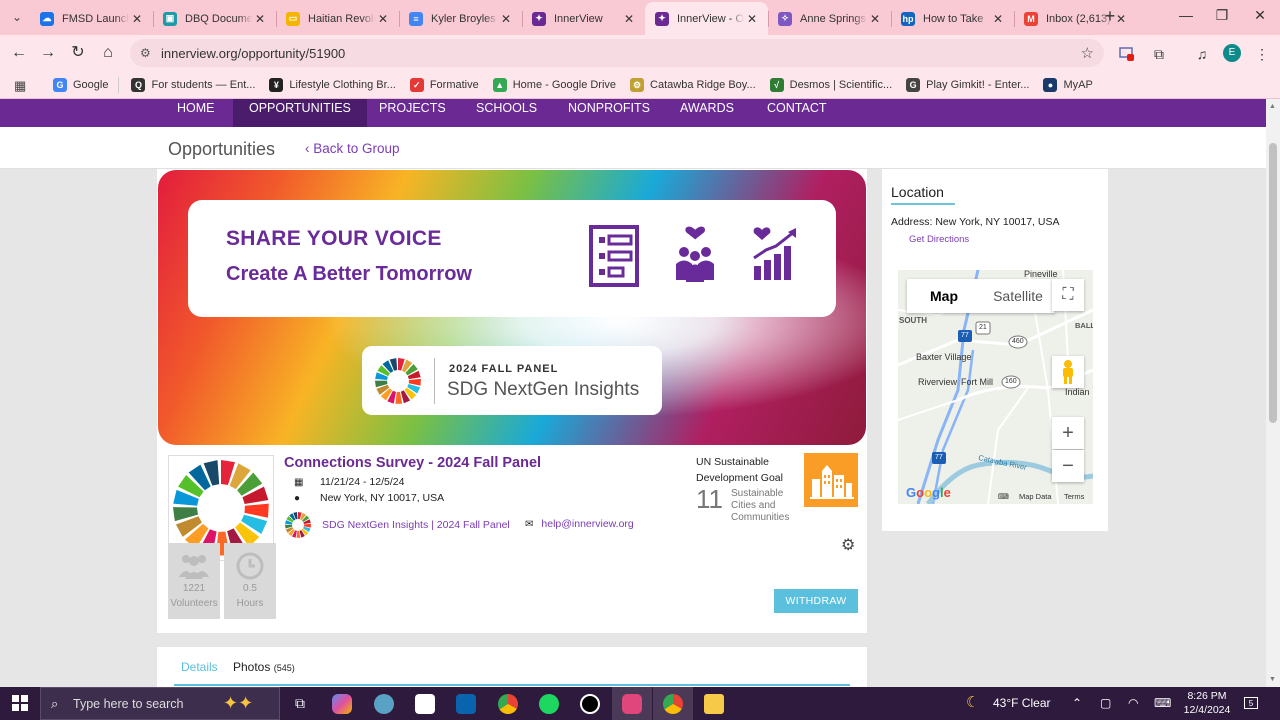 The height and width of the screenshot is (720, 1280). I want to click on taskbar-search-box: ⌕ Type here to search ✦✦, so click(160, 703).